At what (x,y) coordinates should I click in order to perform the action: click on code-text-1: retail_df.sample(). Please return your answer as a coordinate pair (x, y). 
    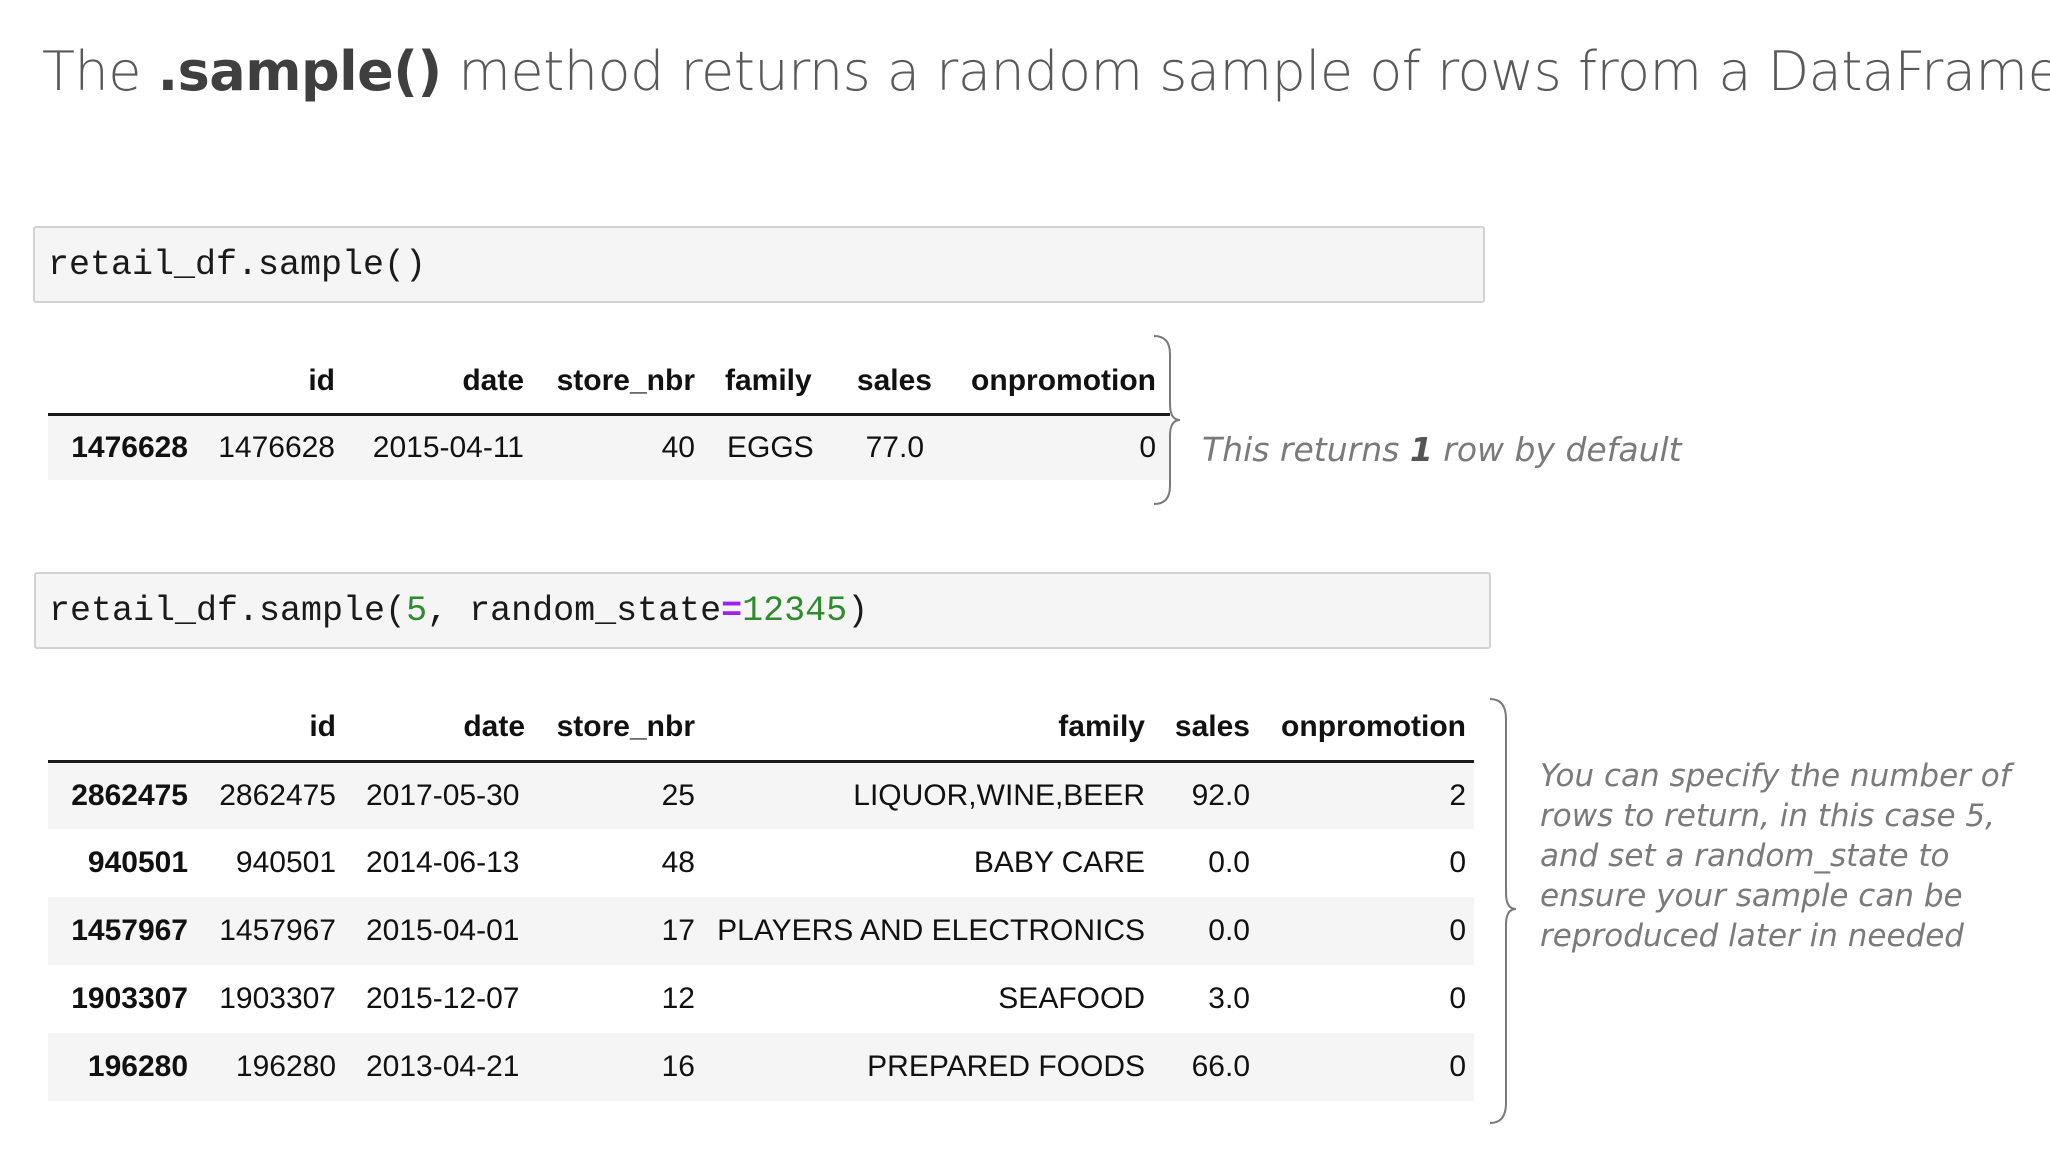
    Looking at the image, I should click on (237, 264).